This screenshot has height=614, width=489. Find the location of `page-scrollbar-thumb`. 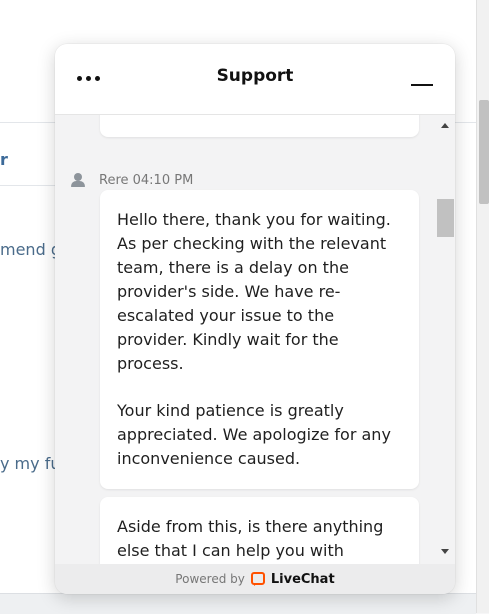

page-scrollbar-thumb is located at coordinates (484, 152).